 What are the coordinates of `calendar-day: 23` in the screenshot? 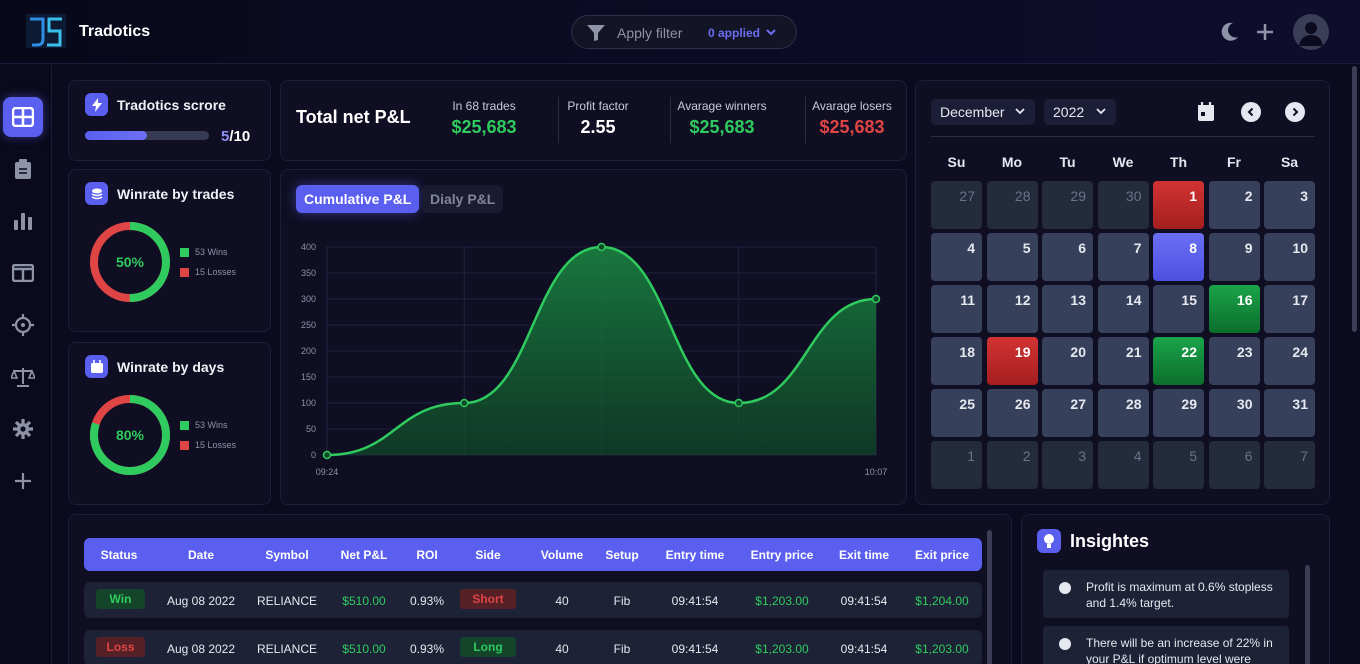 It's located at (1234, 361).